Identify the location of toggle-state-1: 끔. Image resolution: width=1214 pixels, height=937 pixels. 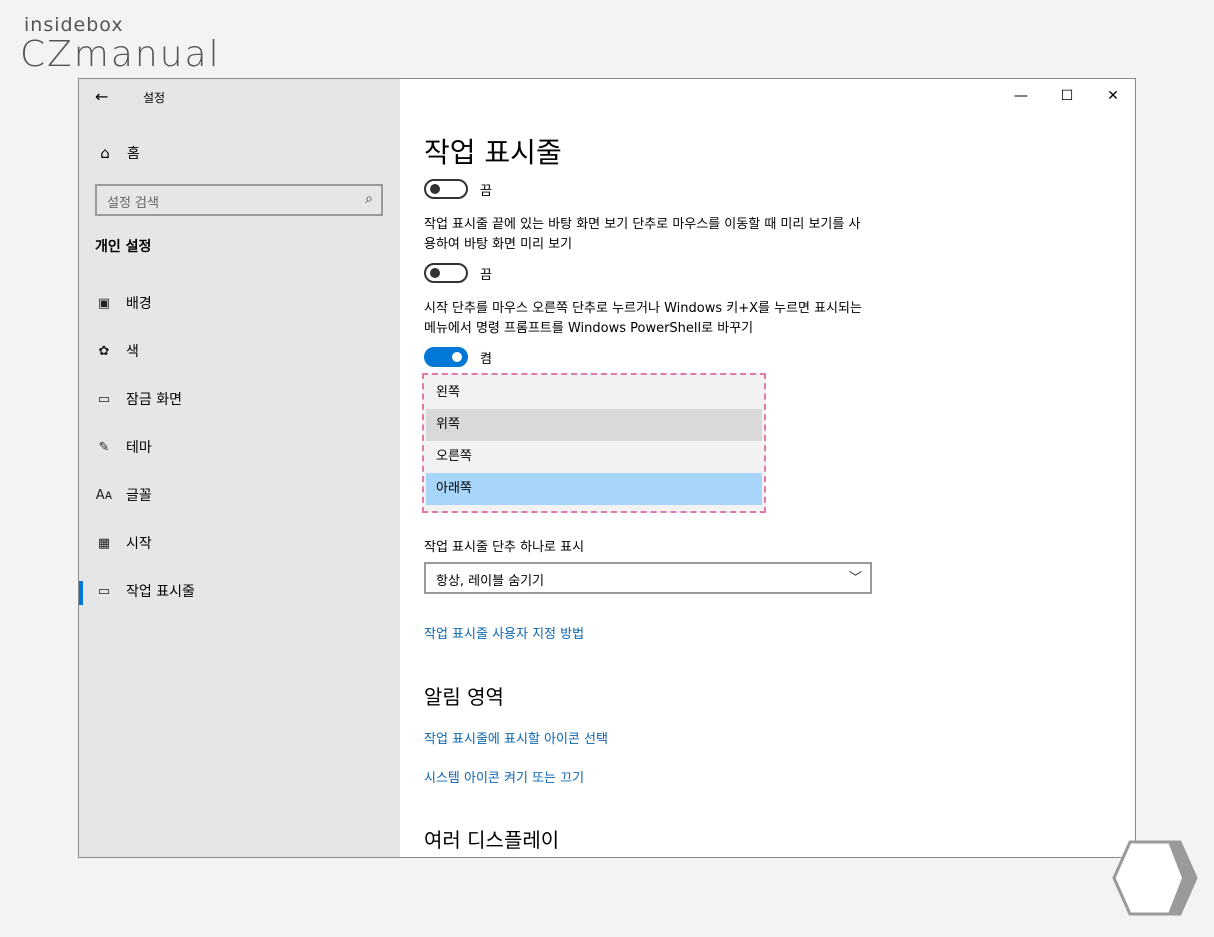
(486, 191).